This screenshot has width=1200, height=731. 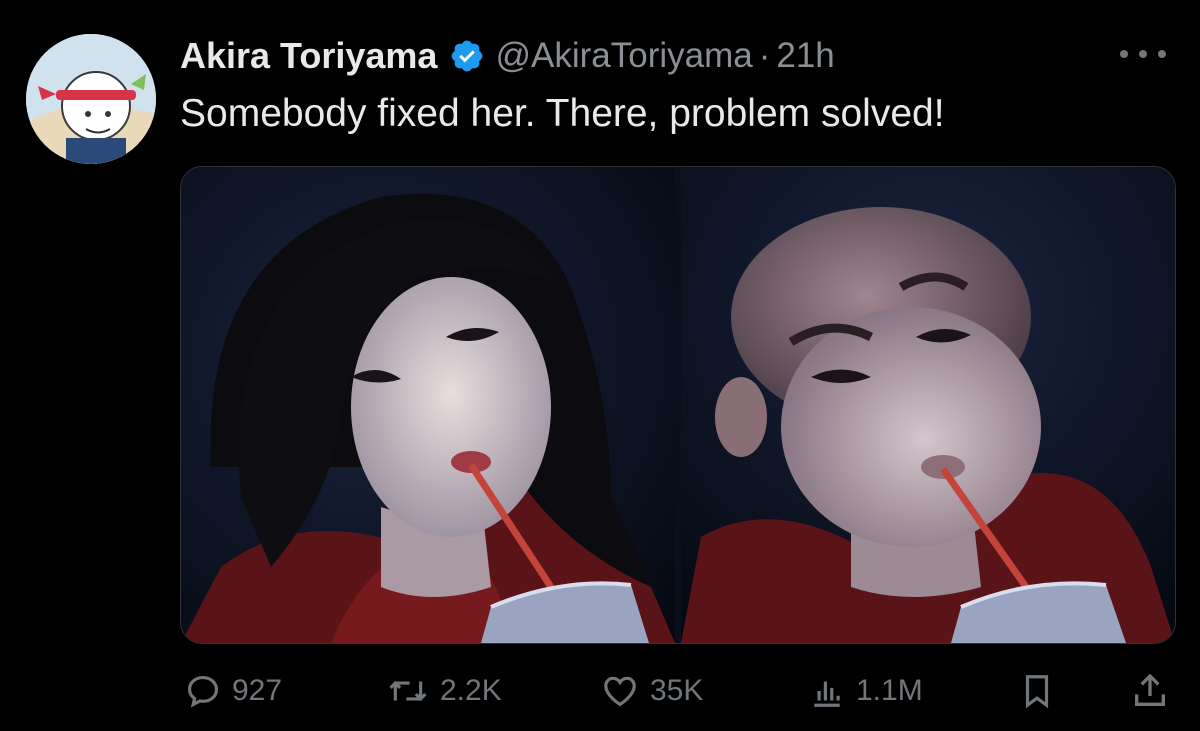 I want to click on heart-icon, so click(x=620, y=691).